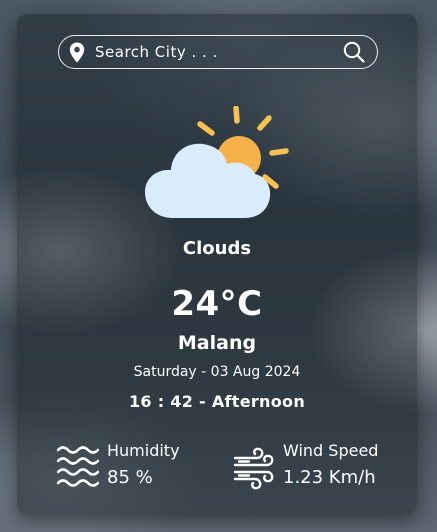 Image resolution: width=437 pixels, height=532 pixels. I want to click on temperature: 24°C, so click(217, 304).